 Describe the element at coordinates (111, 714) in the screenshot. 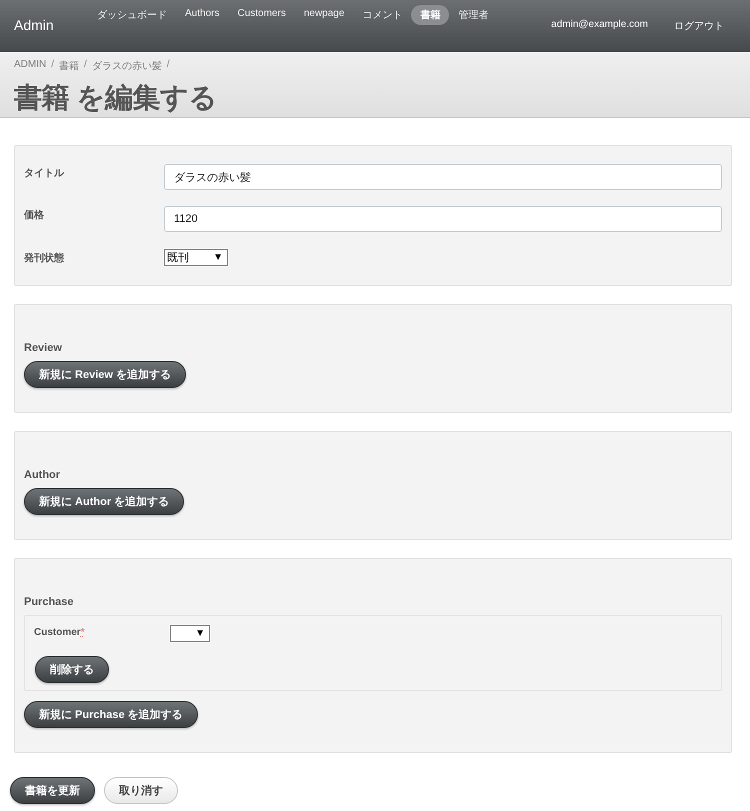

I see `add-button: 新規に Purchase を追加する` at that location.